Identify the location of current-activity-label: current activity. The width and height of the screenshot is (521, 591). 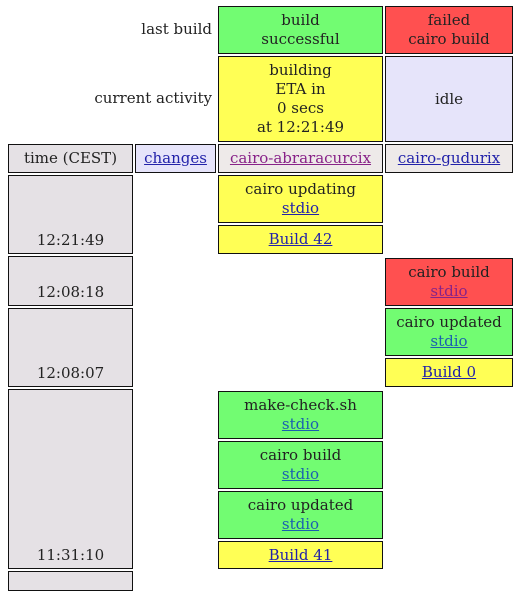
(153, 98).